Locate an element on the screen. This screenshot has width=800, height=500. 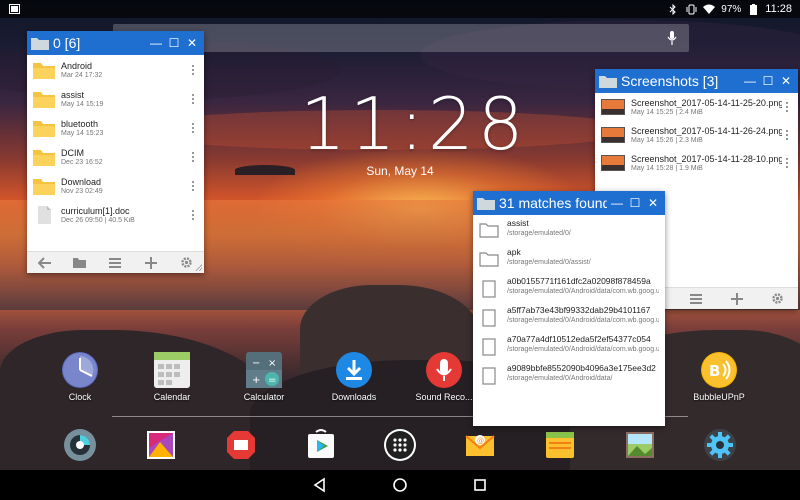
window-title-bar: Screenshots [3] — ☐ ✕ is located at coordinates (696, 81).